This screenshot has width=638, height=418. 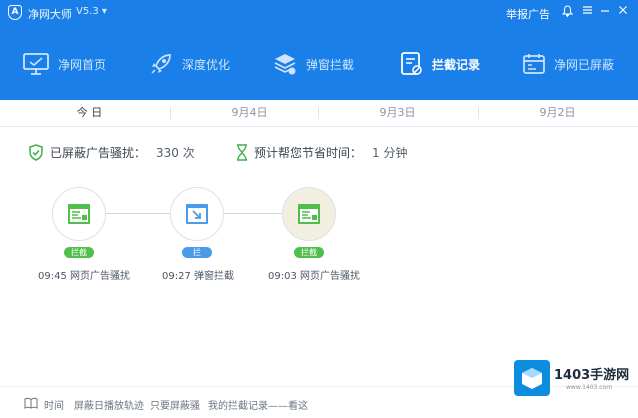 I want to click on version-dropdown: V5.3 ▾, so click(x=91, y=11).